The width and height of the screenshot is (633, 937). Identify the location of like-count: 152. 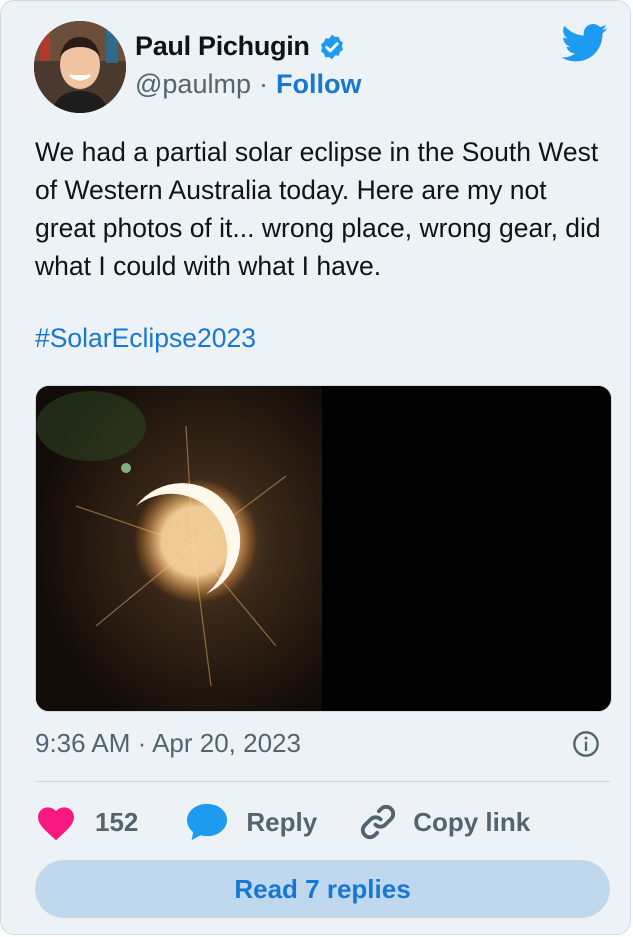
(117, 821).